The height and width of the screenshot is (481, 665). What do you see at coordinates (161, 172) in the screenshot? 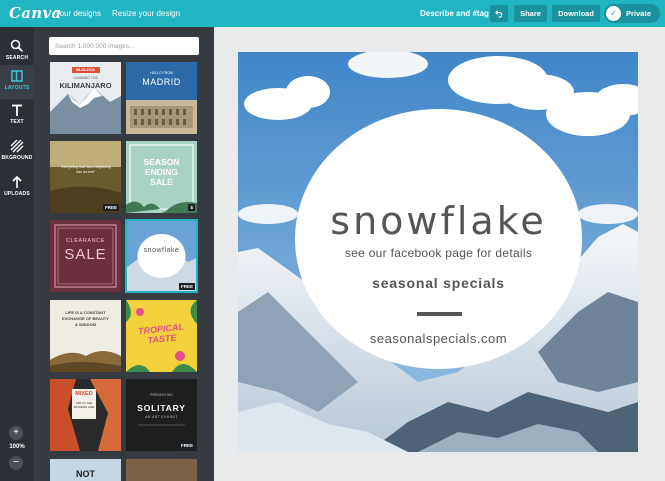
I see `thumb-title: SEASON ENDING SALE` at bounding box center [161, 172].